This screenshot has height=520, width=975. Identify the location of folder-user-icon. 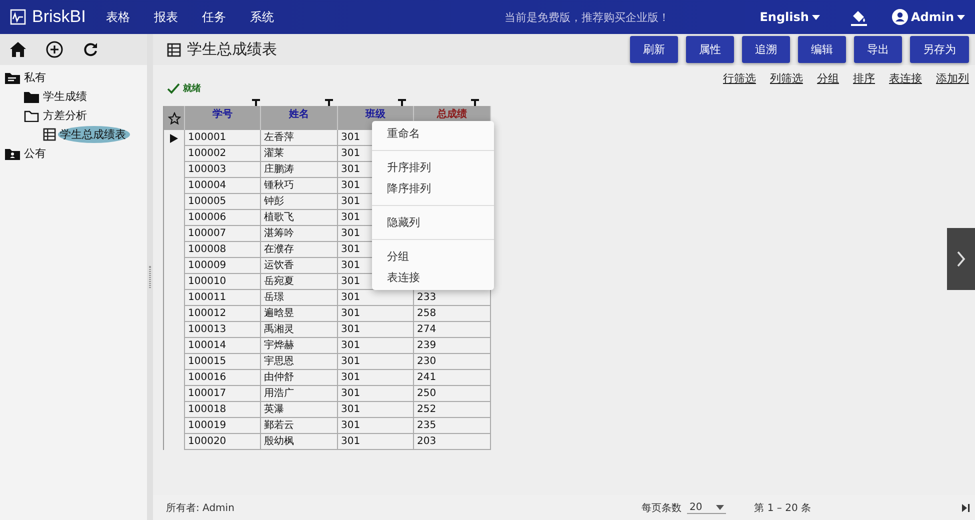
(12, 154).